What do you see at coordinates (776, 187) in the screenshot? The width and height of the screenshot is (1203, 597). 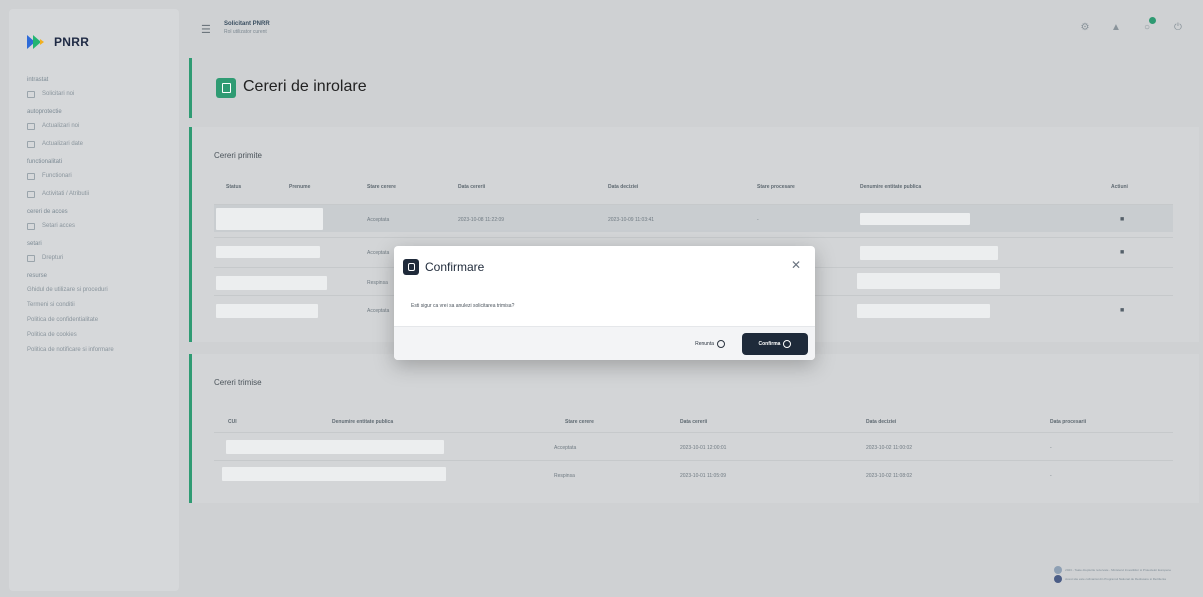 I see `column-header: Stare procesare` at bounding box center [776, 187].